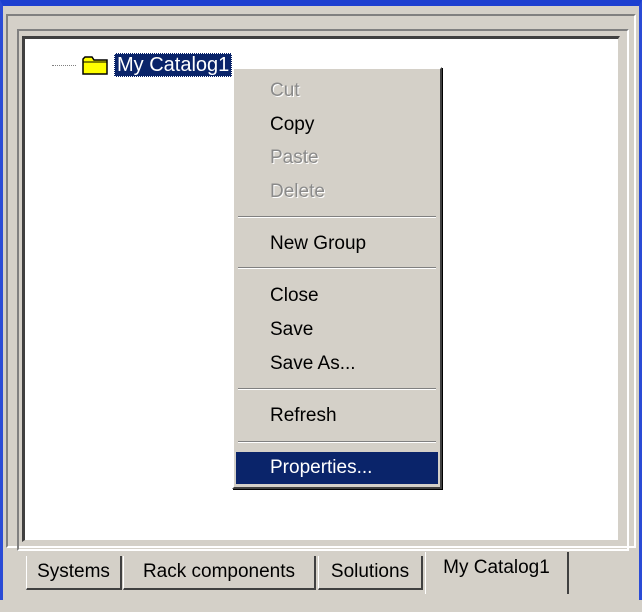 The width and height of the screenshot is (642, 612). What do you see at coordinates (337, 416) in the screenshot?
I see `menu-item-refresh: Refresh` at bounding box center [337, 416].